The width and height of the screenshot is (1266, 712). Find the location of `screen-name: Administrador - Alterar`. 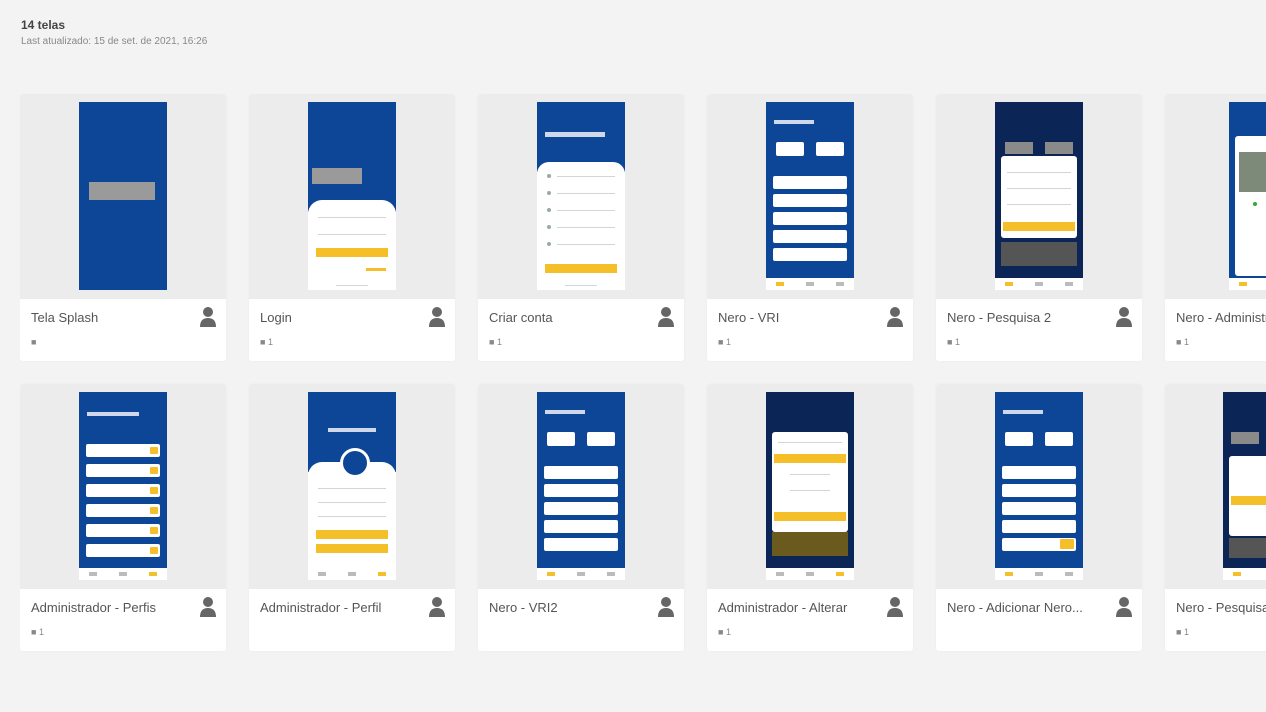

screen-name: Administrador - Alterar is located at coordinates (798, 607).